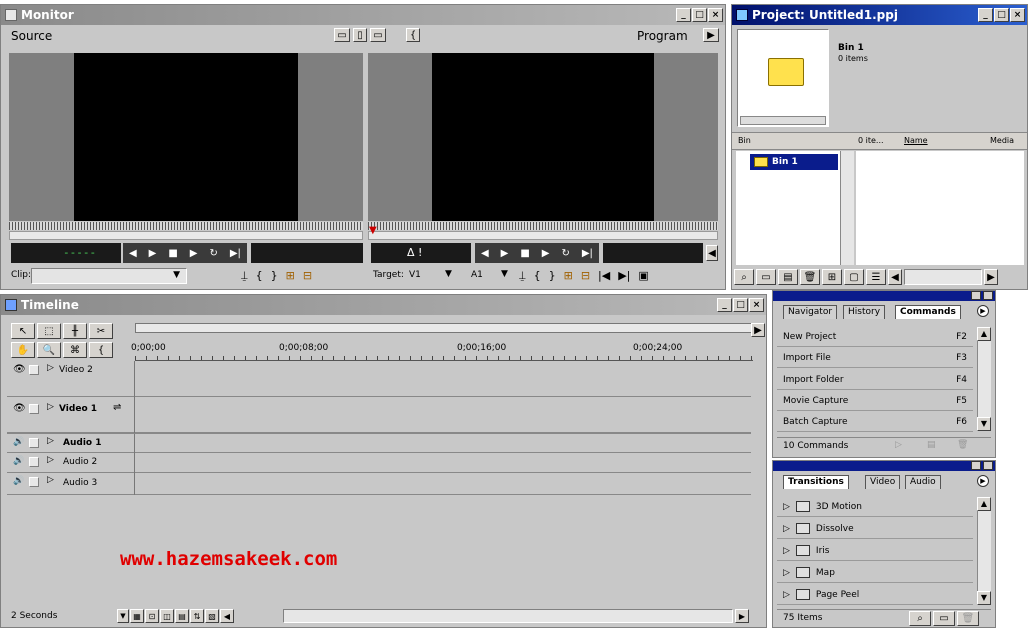  What do you see at coordinates (756, 305) in the screenshot?
I see `timeline-close-button: ×` at bounding box center [756, 305].